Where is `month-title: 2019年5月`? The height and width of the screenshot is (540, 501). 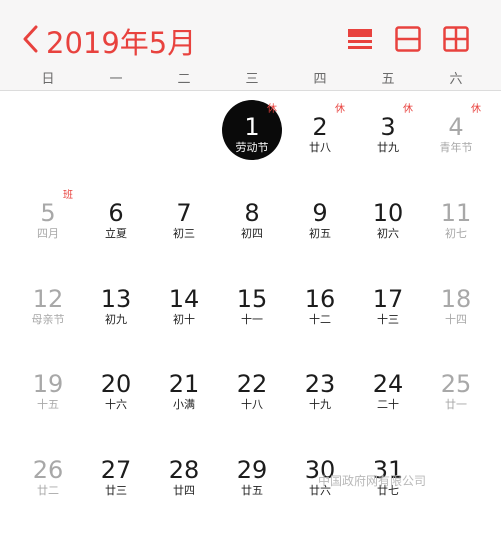
month-title: 2019年5月 is located at coordinates (121, 41).